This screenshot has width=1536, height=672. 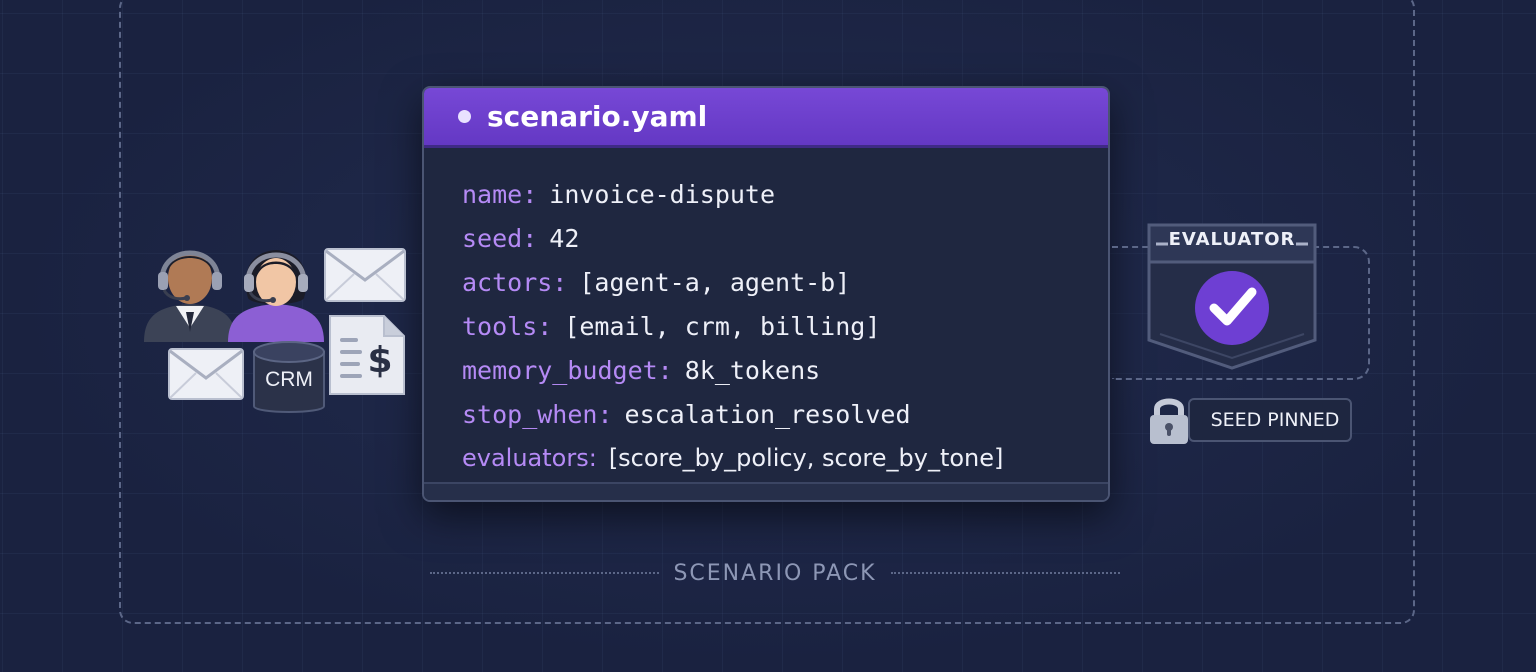 I want to click on editor-footer, so click(x=766, y=491).